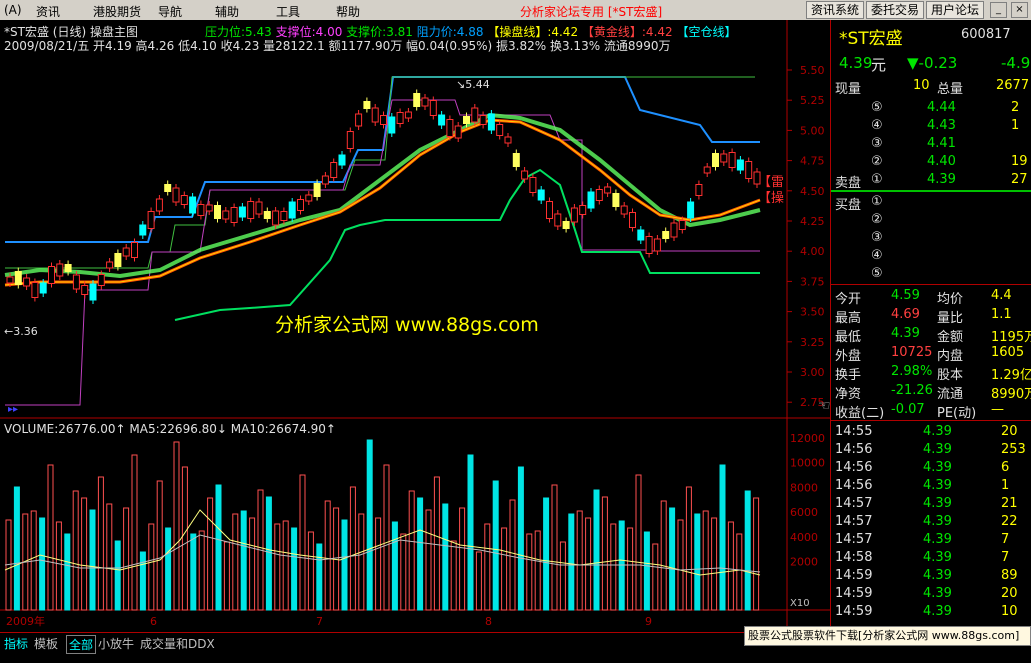 Image resolution: width=1031 pixels, height=663 pixels. What do you see at coordinates (170, 11) in the screenshot?
I see `menu-item-navigate: 导航` at bounding box center [170, 11].